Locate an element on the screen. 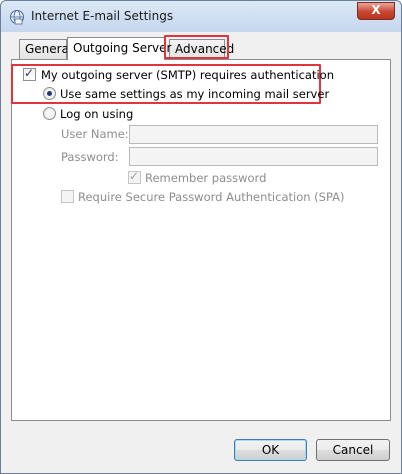  smtp-auth-checkbox is located at coordinates (29, 73).